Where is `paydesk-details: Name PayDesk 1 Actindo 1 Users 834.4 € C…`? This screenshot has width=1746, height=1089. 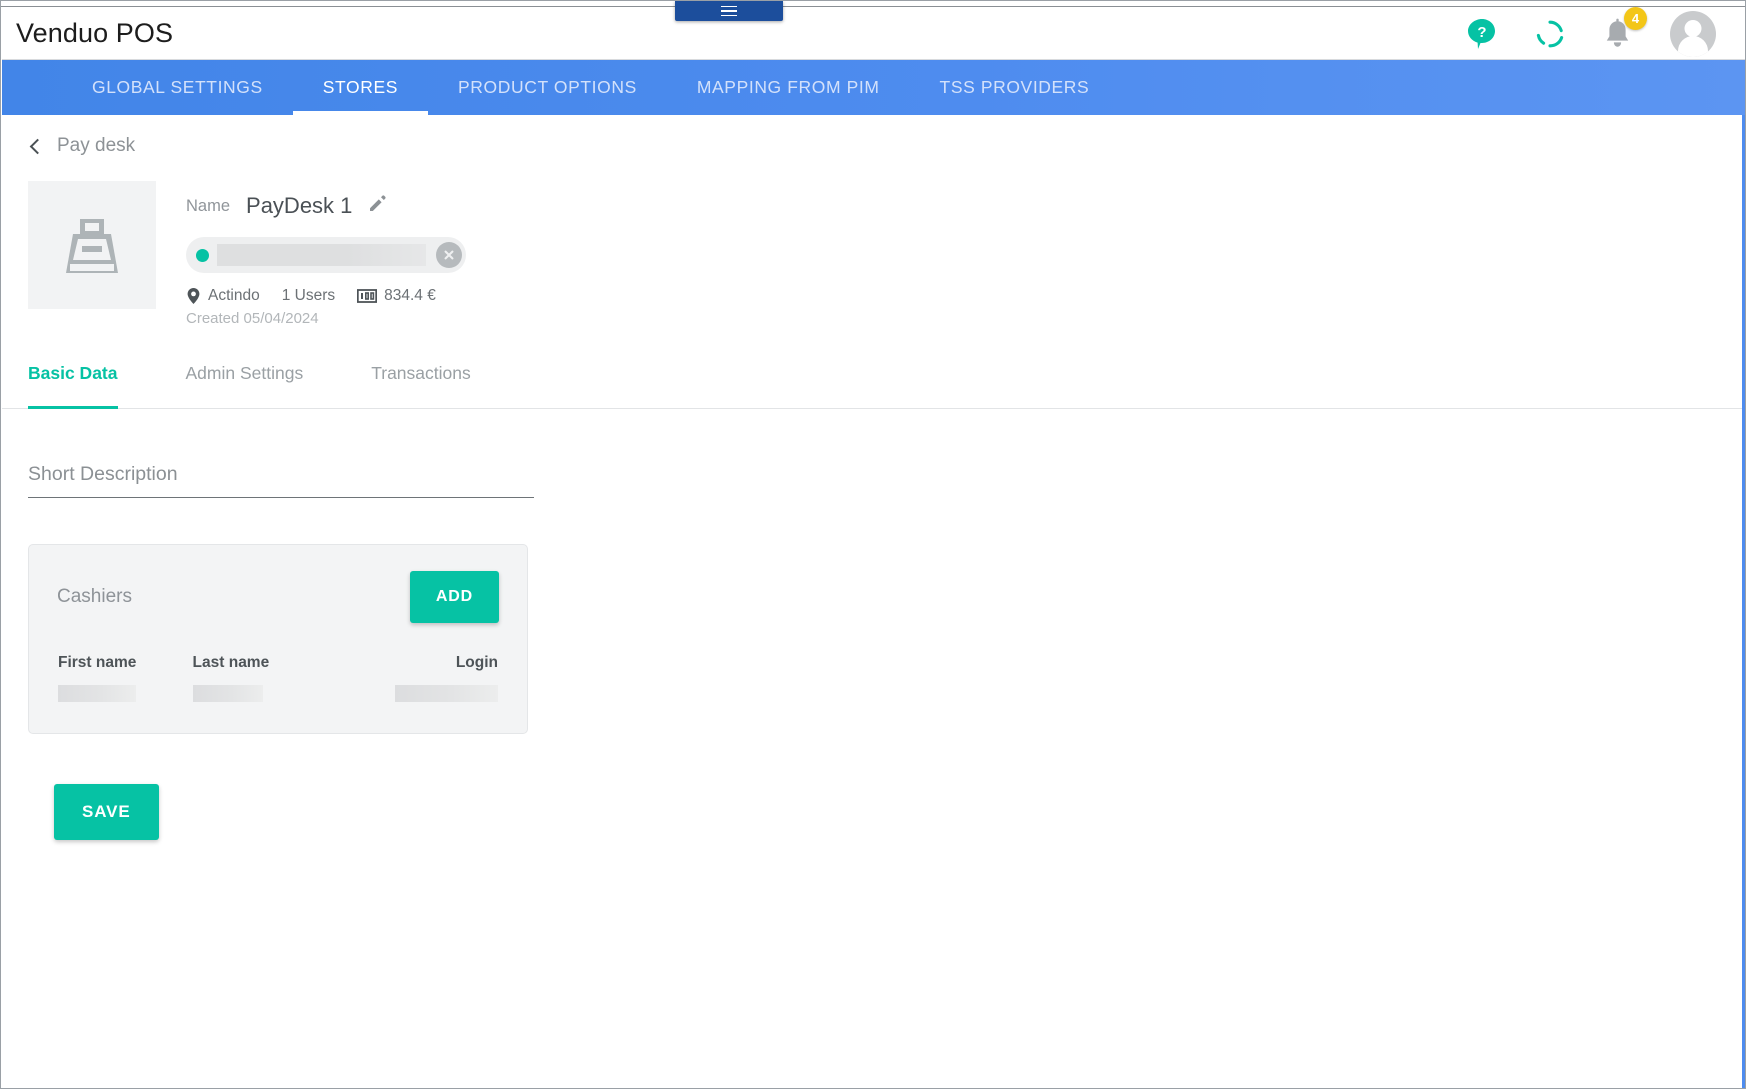
paydesk-details: Name PayDesk 1 Actindo 1 Users 834.4 € C… is located at coordinates (326, 254).